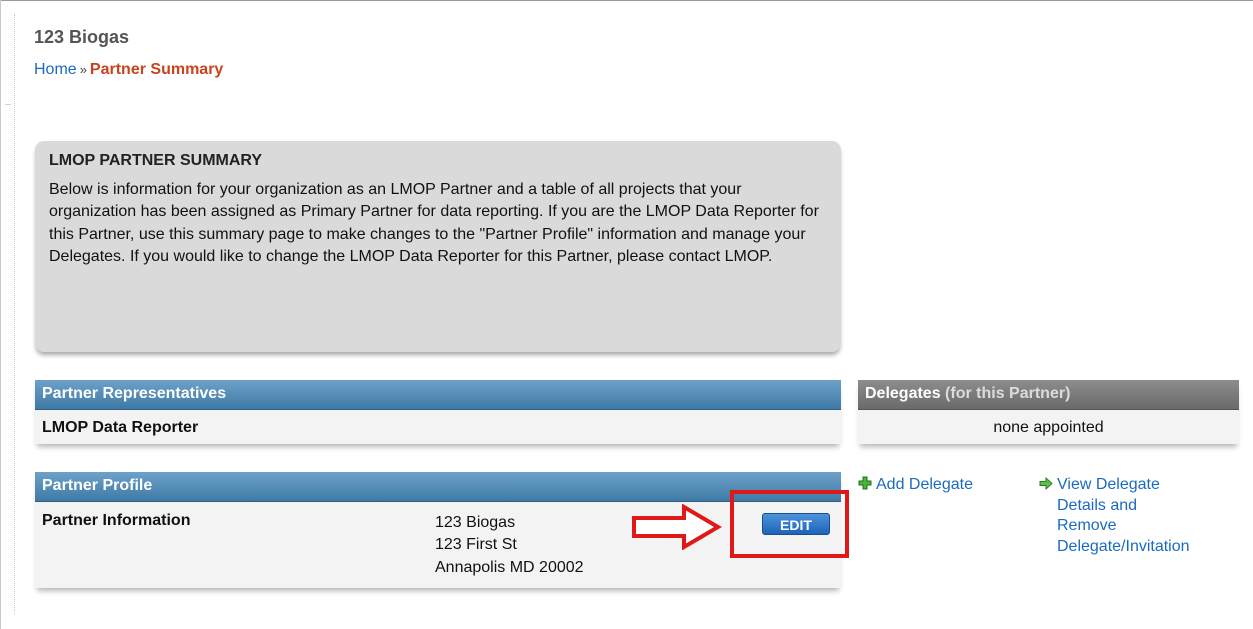  Describe the element at coordinates (0, 314) in the screenshot. I see `window-left-border` at that location.